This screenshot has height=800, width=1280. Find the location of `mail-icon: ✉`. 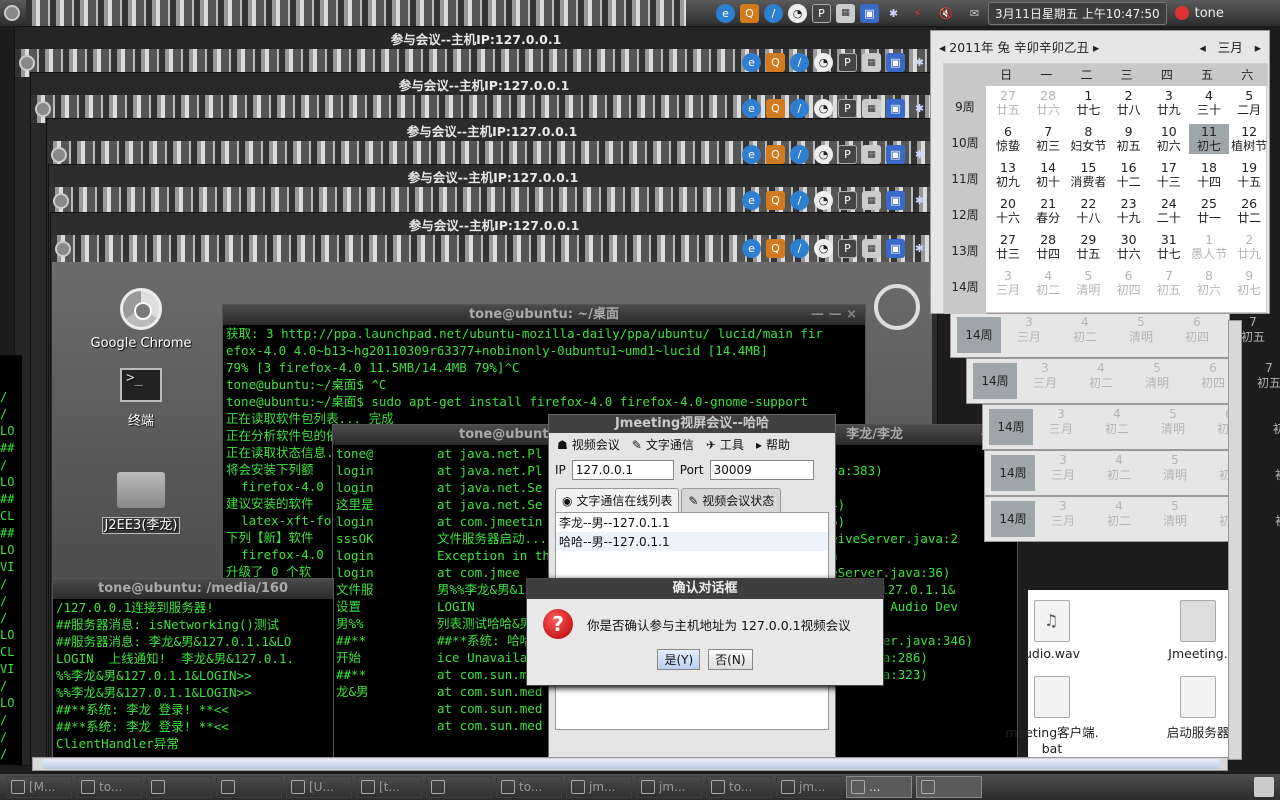

mail-icon: ✉ is located at coordinates (974, 13).